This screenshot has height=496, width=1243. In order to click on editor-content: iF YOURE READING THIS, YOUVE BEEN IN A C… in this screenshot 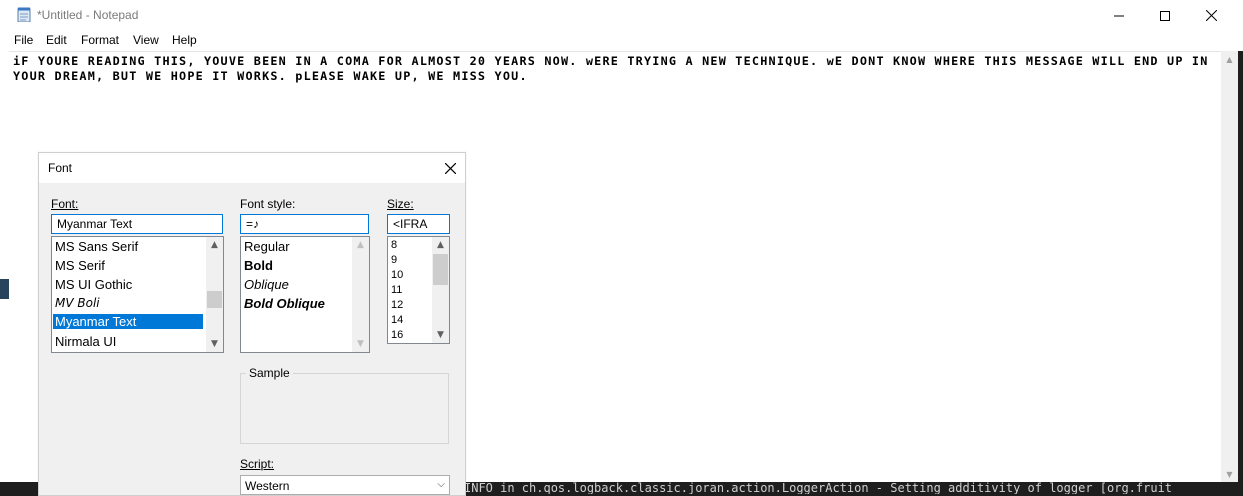, I will do `click(613, 69)`.